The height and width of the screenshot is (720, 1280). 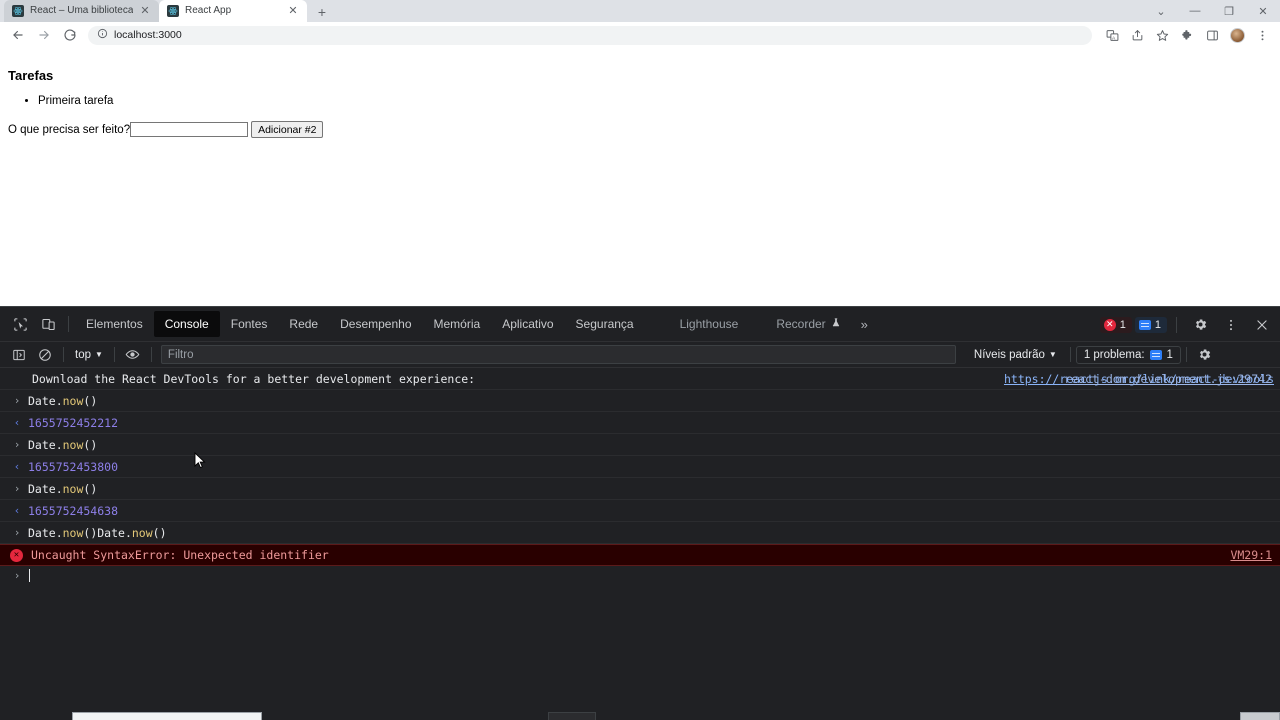 I want to click on new-tab-button: +, so click(x=322, y=12).